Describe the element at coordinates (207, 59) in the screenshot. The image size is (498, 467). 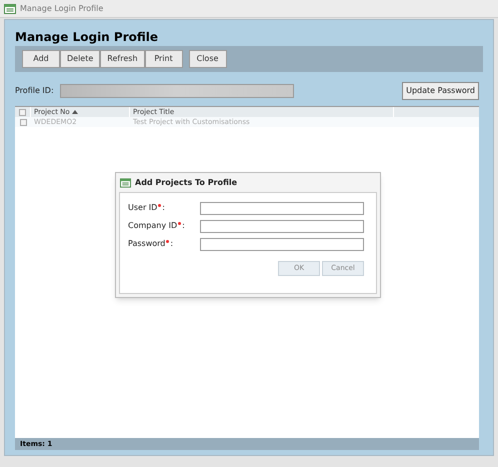
I see `toolbar-button: Close` at that location.